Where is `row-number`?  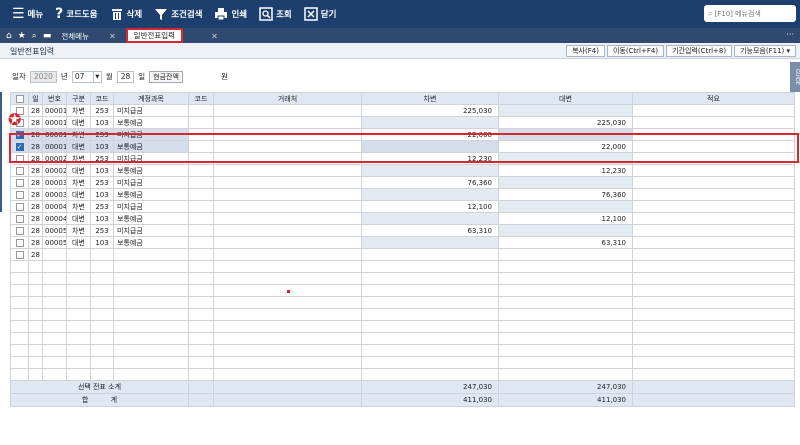
row-number is located at coordinates (54, 254).